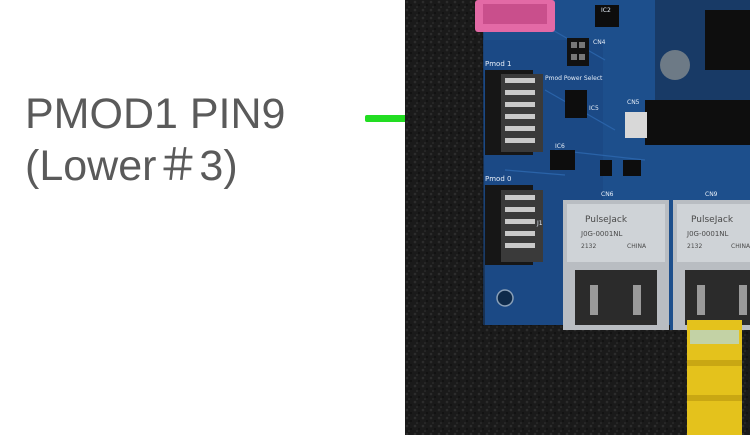  What do you see at coordinates (155, 140) in the screenshot?
I see `callout-label: PMOD1 PIN9 (Lower＃3)` at bounding box center [155, 140].